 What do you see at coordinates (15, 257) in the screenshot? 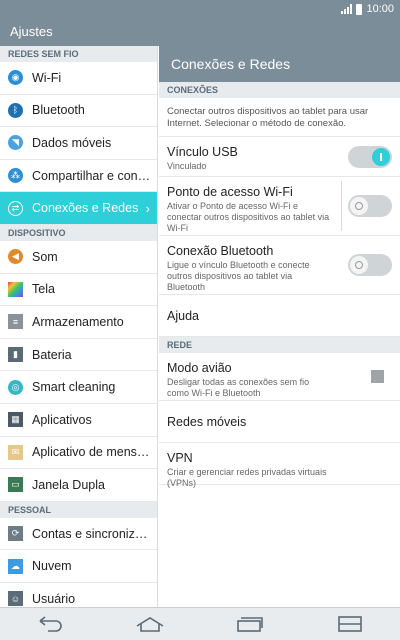
I see `sound-icon: ◀` at bounding box center [15, 257].